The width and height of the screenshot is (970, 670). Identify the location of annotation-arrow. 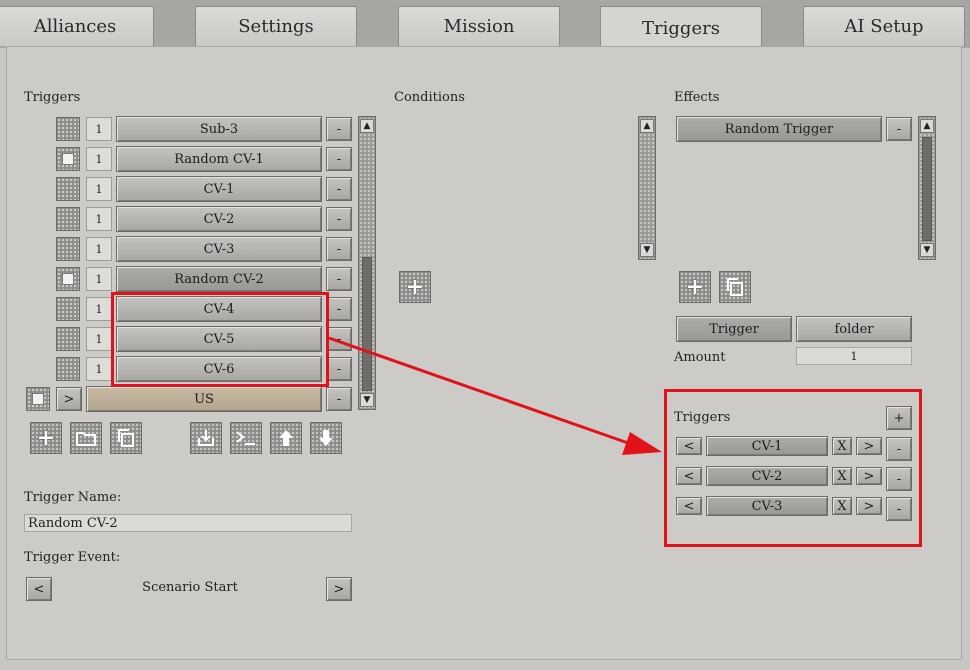
(495, 395).